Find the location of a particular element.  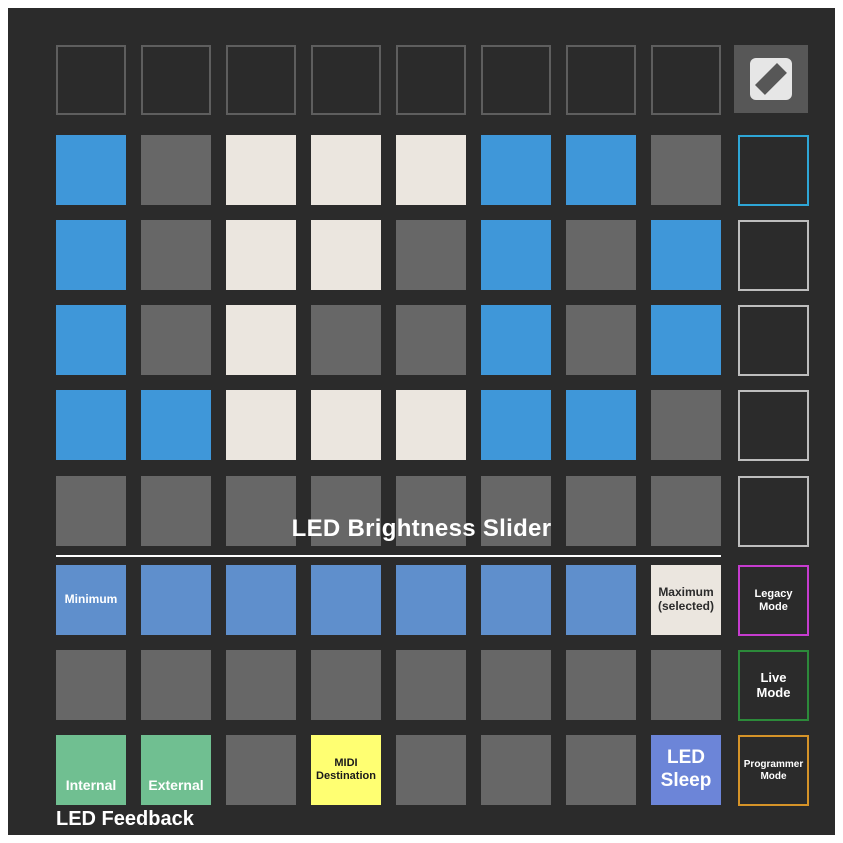

grid-pad-r4-c6 is located at coordinates (516, 425).